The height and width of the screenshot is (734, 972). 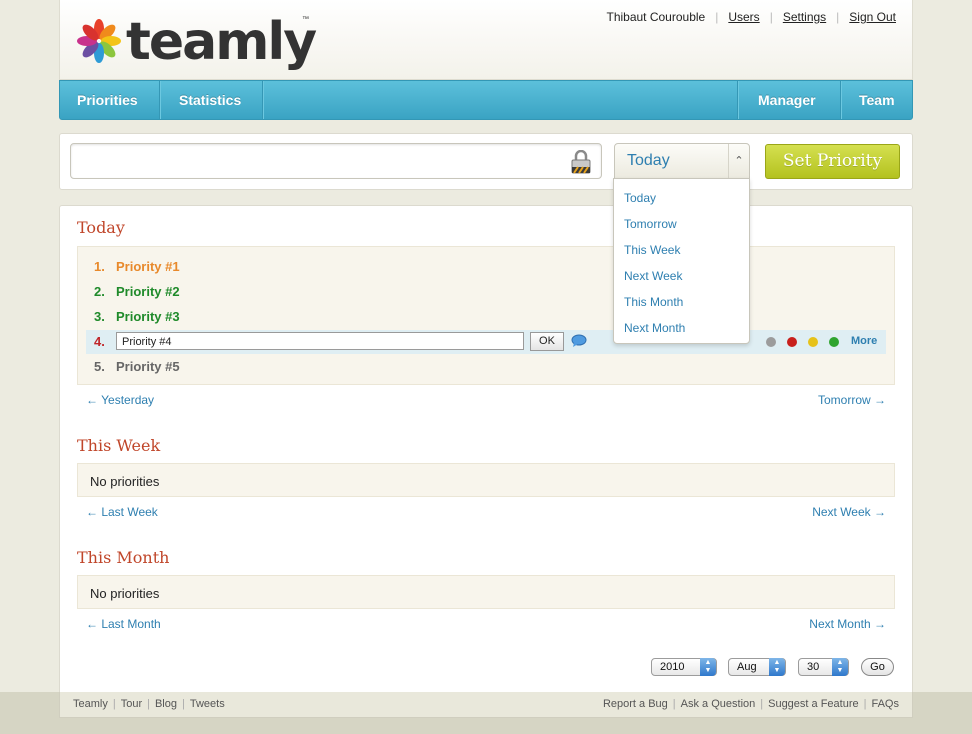 I want to click on current-user-name: Thibaut Courouble, so click(x=656, y=17).